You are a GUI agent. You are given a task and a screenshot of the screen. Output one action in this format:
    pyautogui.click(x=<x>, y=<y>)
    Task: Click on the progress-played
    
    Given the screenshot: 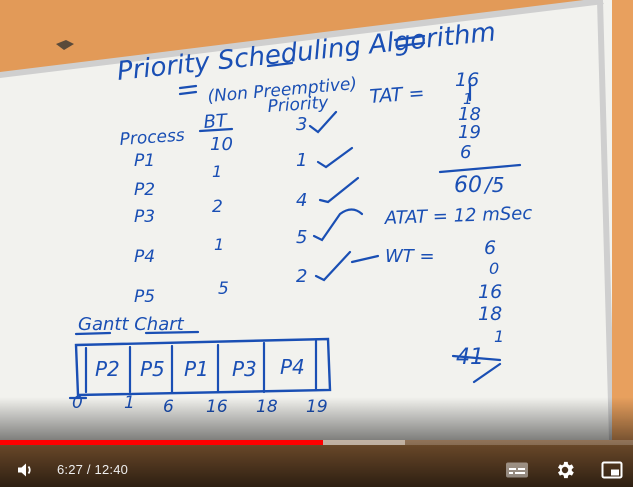 What is the action you would take?
    pyautogui.click(x=161, y=442)
    